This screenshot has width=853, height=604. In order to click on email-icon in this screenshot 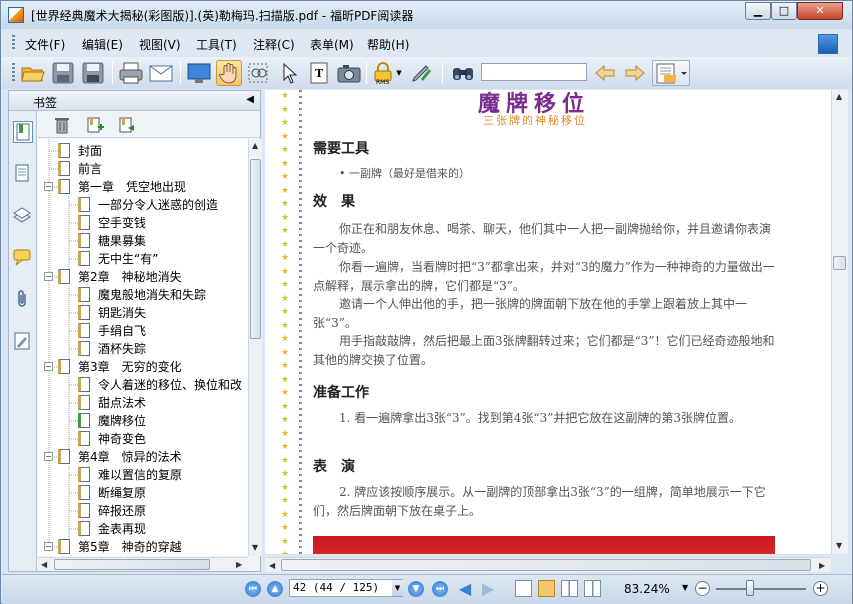, I will do `click(161, 73)`.